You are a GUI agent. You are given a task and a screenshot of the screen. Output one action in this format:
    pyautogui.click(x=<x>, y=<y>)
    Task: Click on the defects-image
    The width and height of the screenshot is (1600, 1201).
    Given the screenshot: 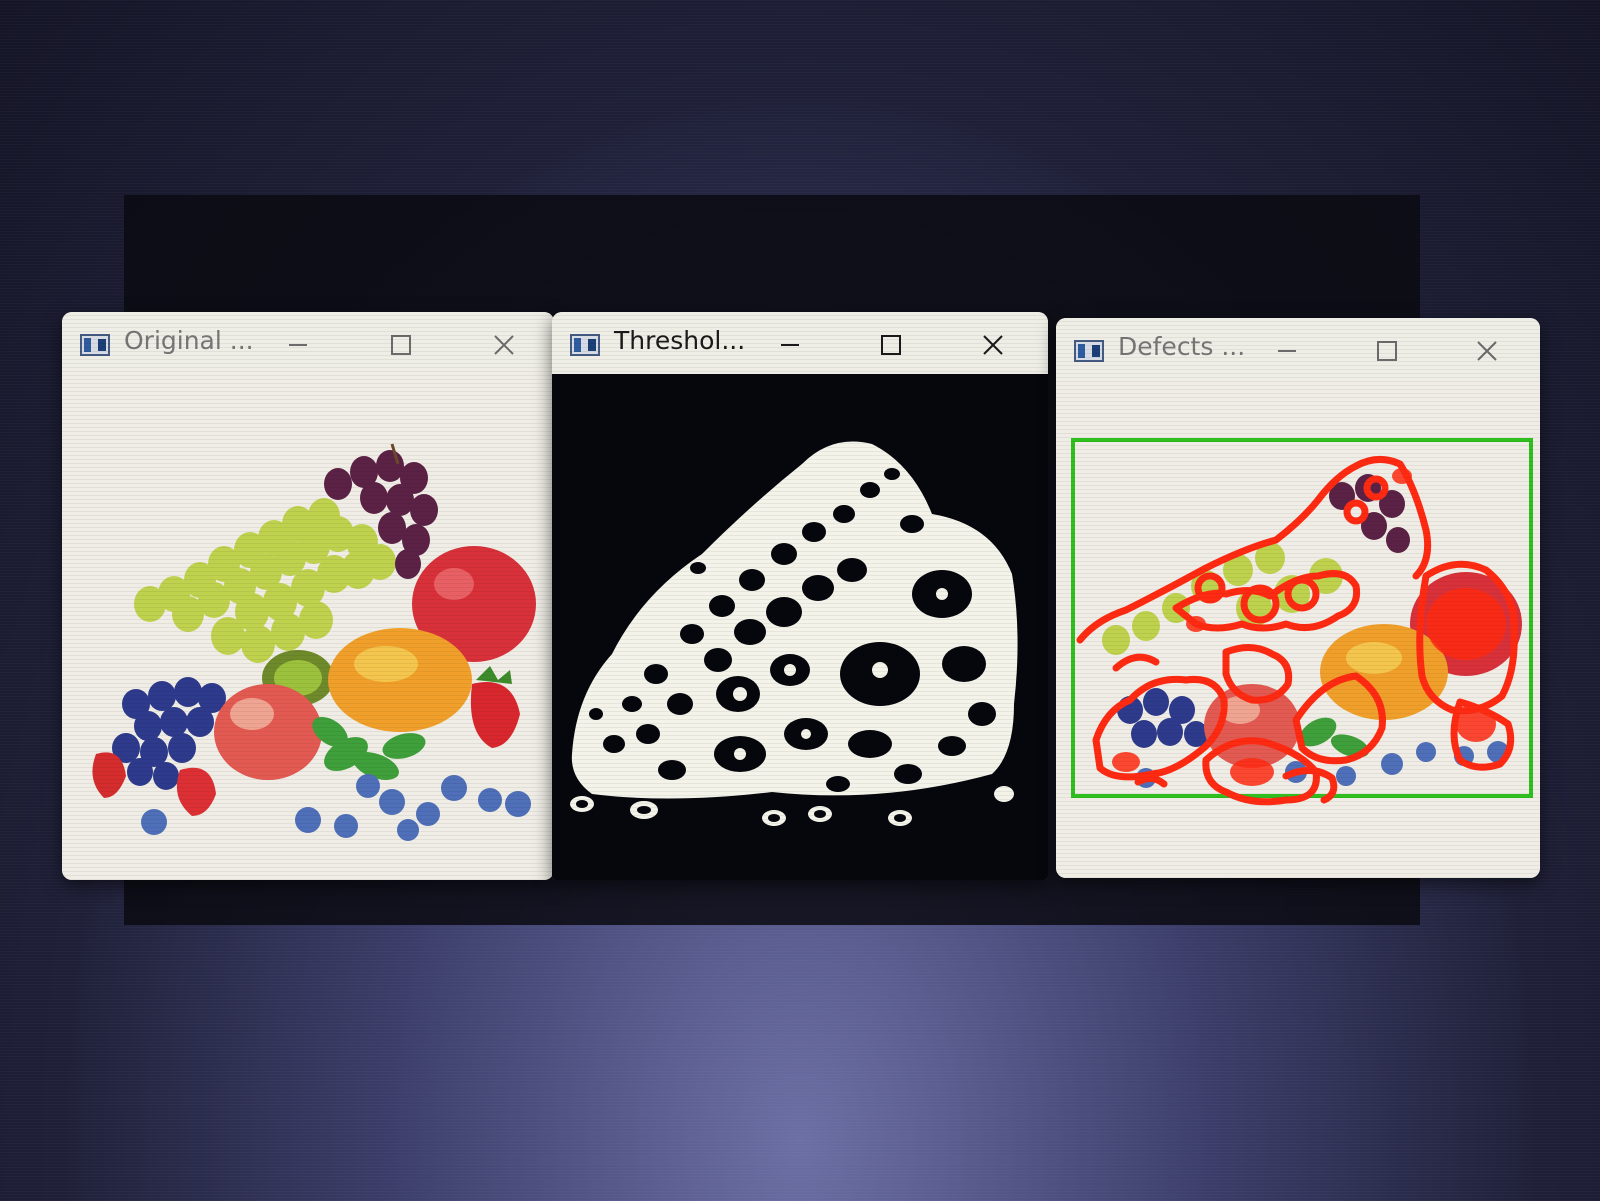 What is the action you would take?
    pyautogui.click(x=1298, y=629)
    